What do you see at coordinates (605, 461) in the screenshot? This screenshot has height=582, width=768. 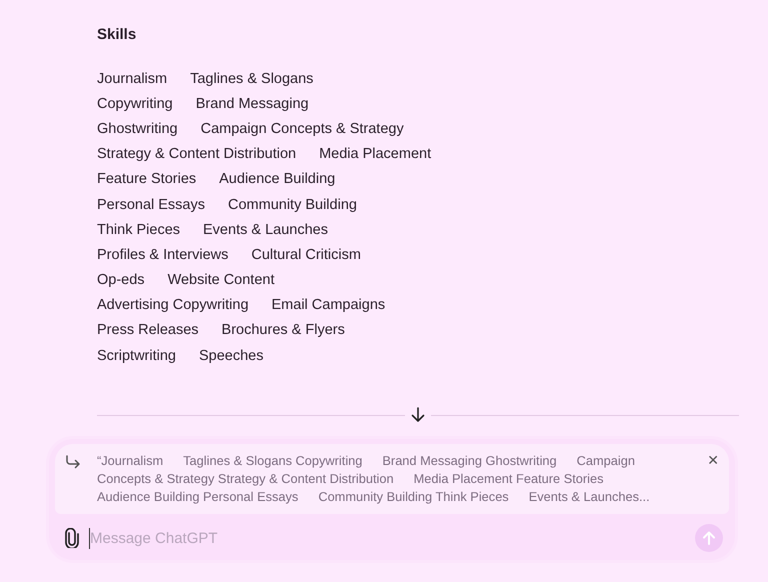 I see `quoted-text: Campaign` at bounding box center [605, 461].